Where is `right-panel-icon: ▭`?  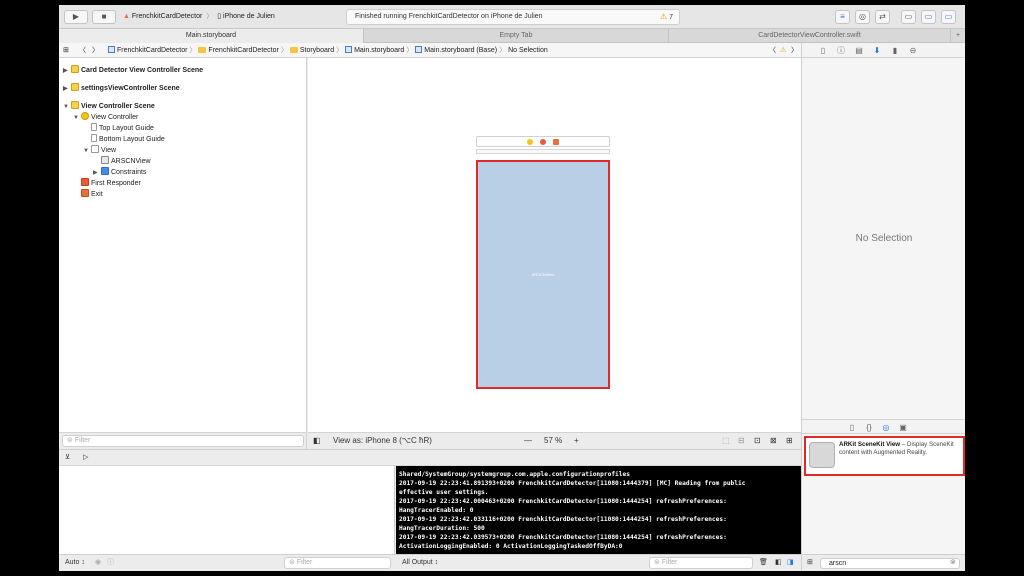
right-panel-icon: ▭ is located at coordinates (948, 16).